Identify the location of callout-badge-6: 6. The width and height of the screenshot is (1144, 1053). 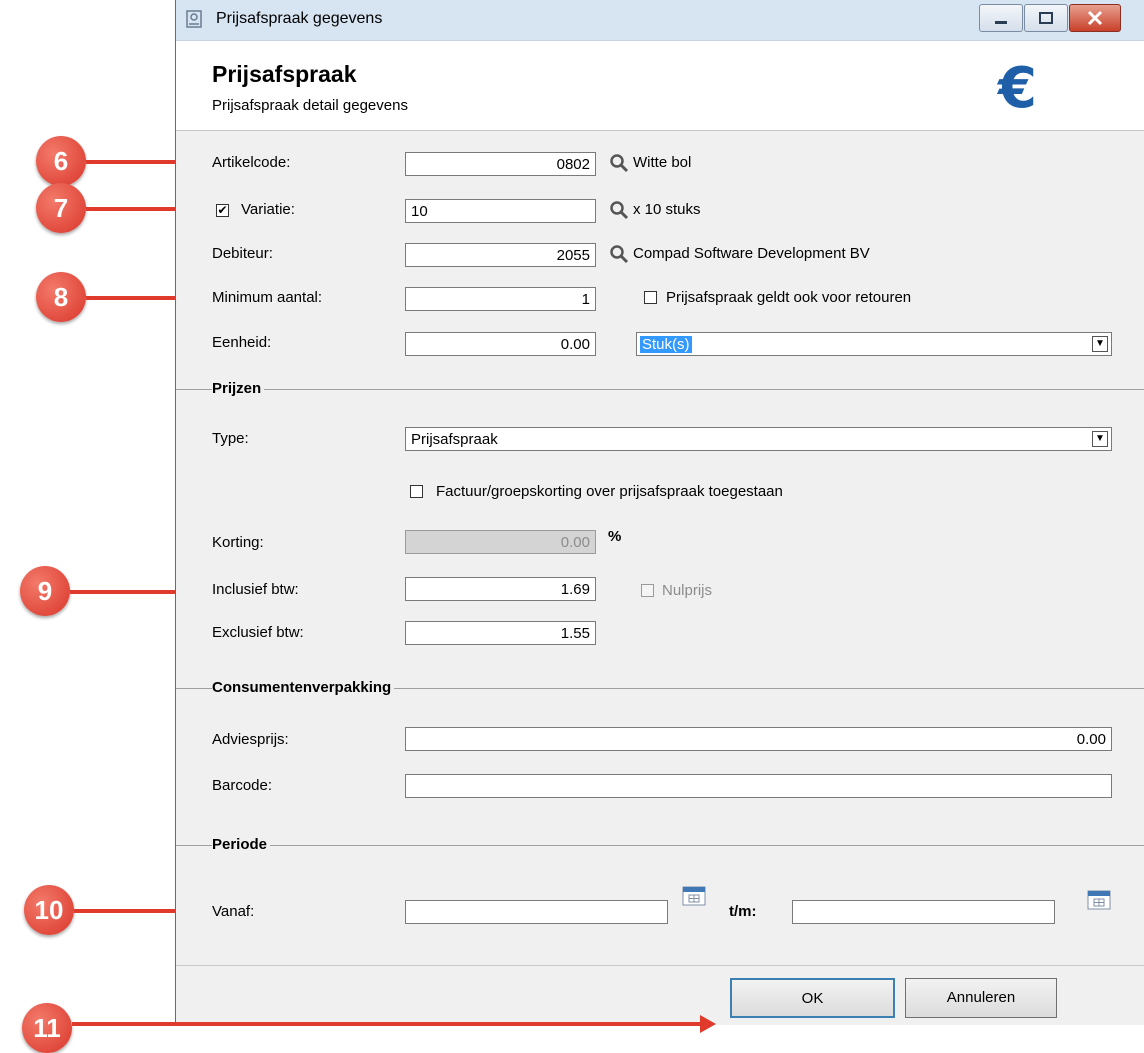
(61, 161).